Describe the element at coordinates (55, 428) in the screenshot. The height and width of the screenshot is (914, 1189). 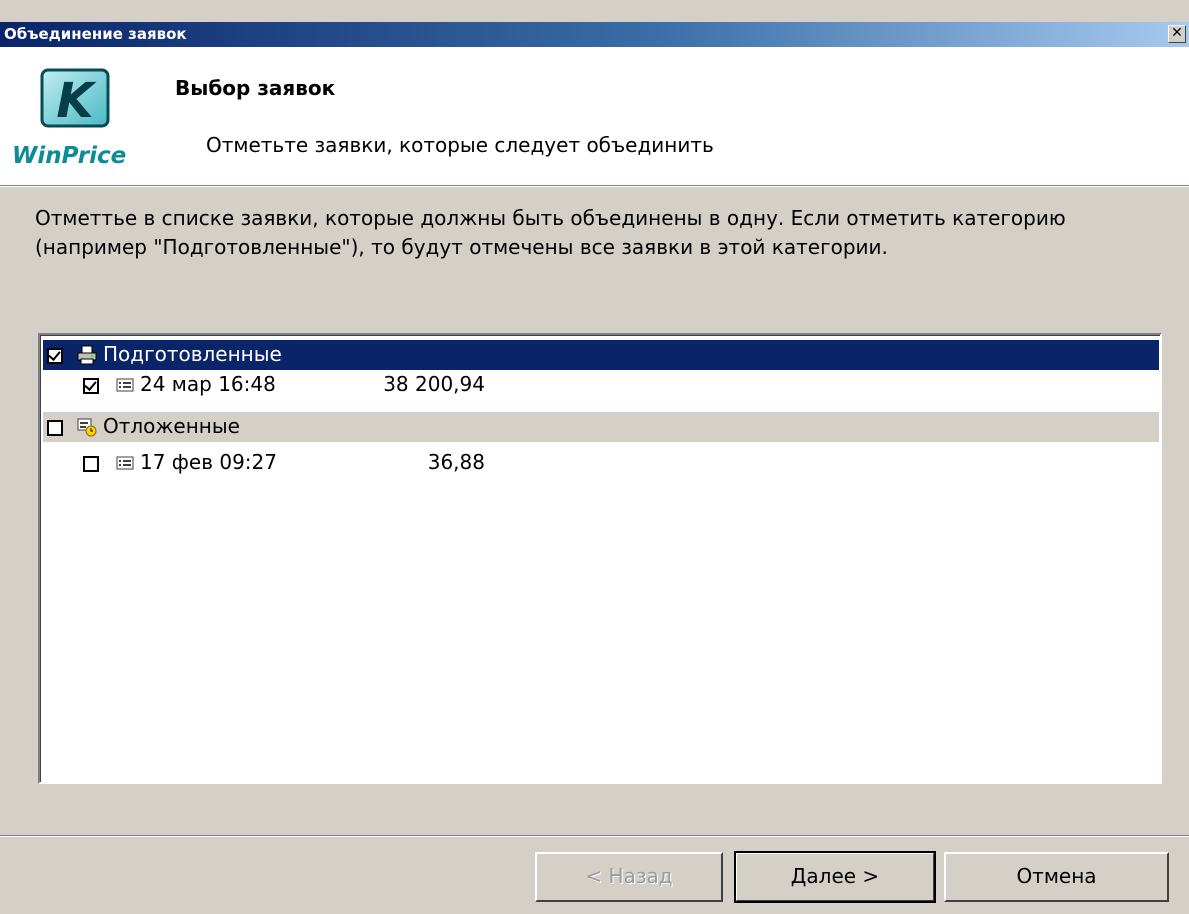
I see `category-deferred-checkbox` at that location.